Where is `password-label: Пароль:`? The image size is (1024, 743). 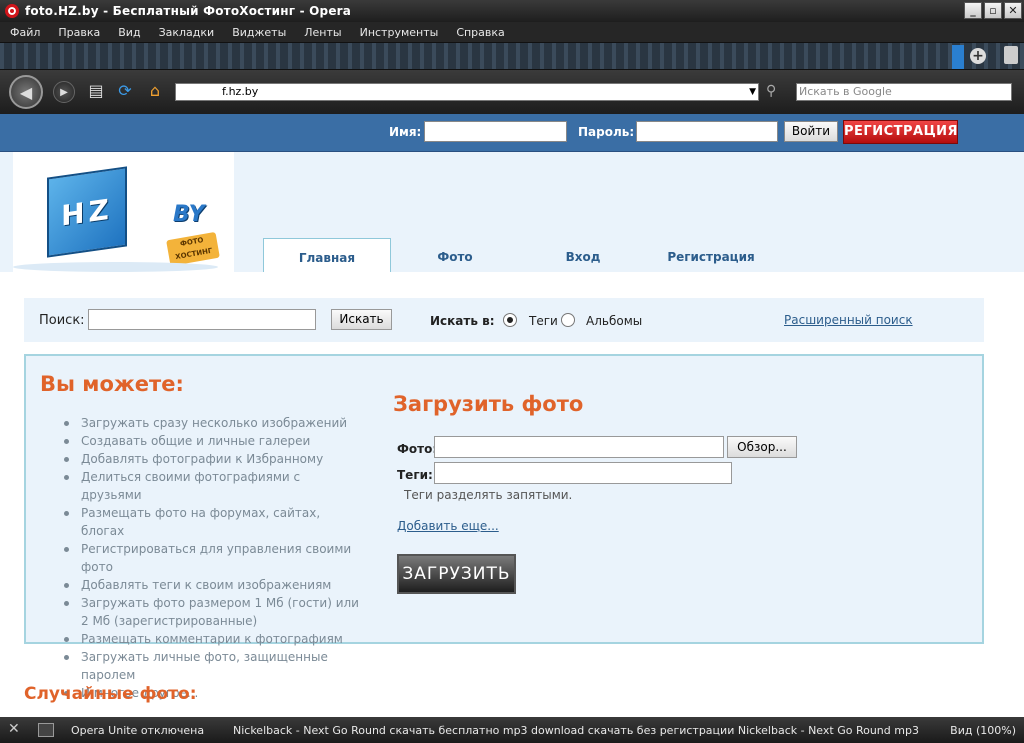
password-label: Пароль: is located at coordinates (606, 132).